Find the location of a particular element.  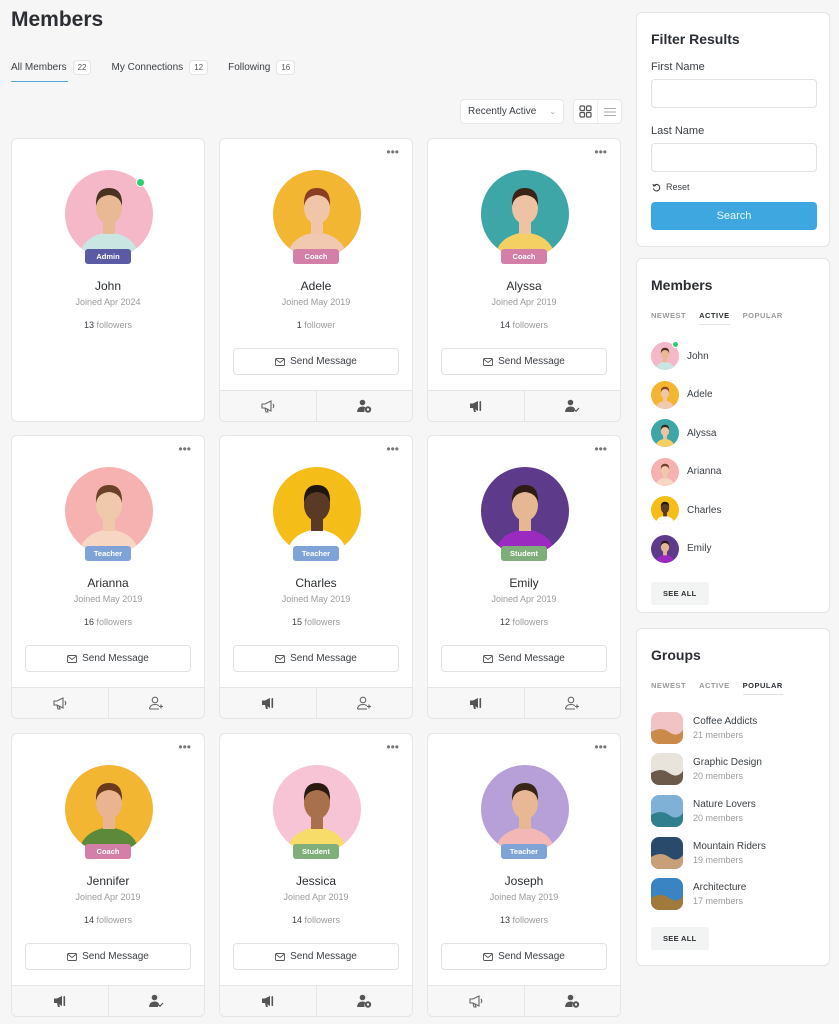

members-tab-newest: NEWEST is located at coordinates (668, 318).